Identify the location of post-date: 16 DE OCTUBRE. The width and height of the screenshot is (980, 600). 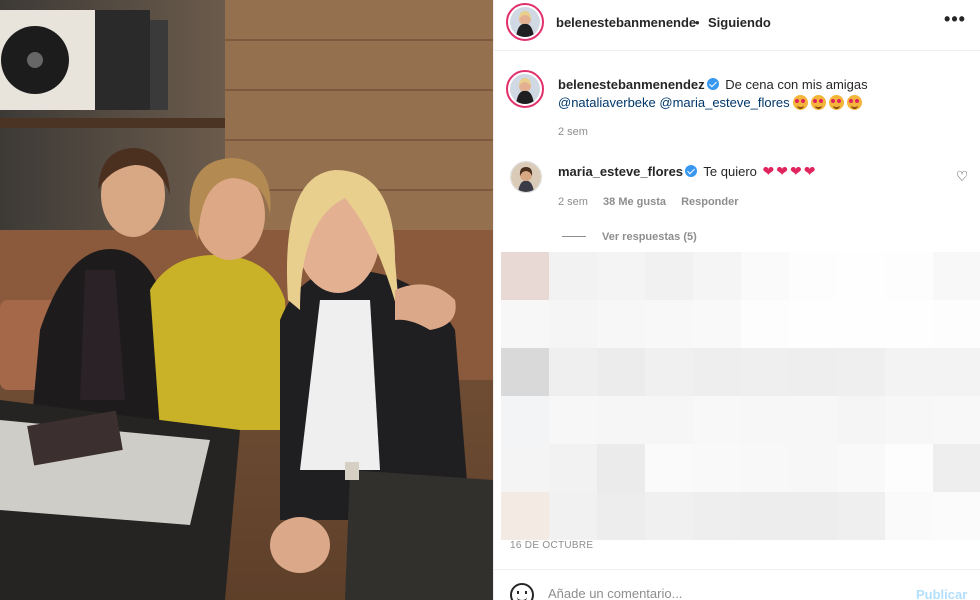
(551, 545).